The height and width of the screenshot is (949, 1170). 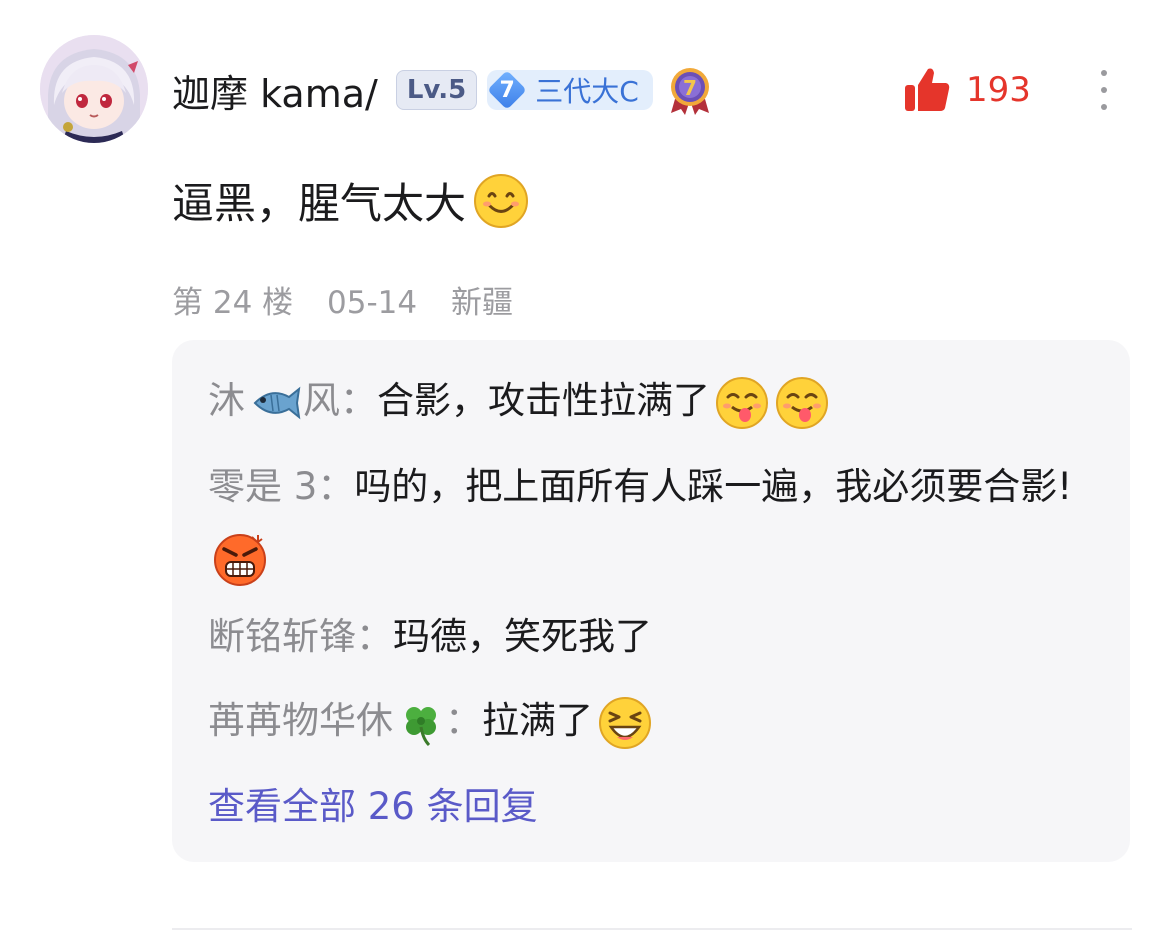 I want to click on reply-text: 吗的，把上面所有人踩一遍，我必须要合影!, so click(x=713, y=486).